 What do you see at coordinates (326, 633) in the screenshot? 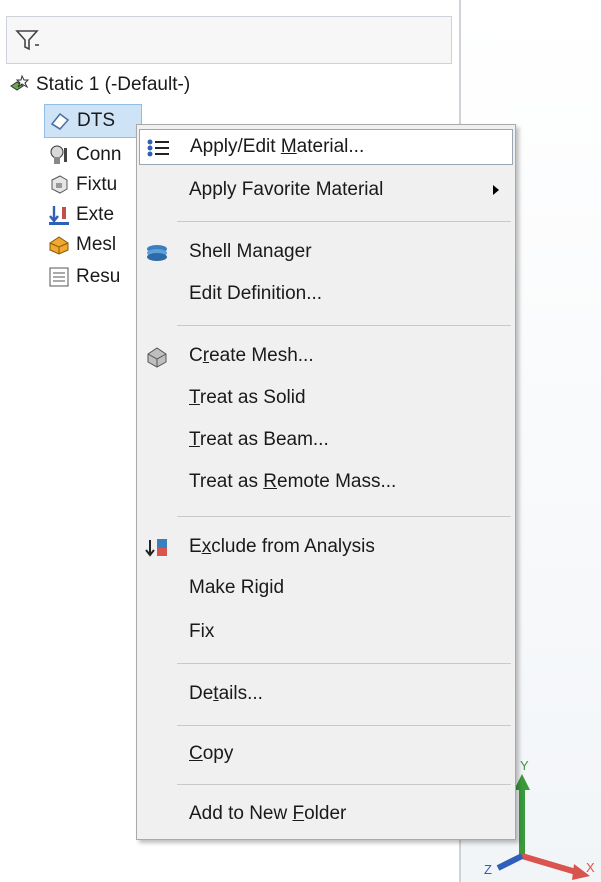
I see `menu-fix: Fix` at bounding box center [326, 633].